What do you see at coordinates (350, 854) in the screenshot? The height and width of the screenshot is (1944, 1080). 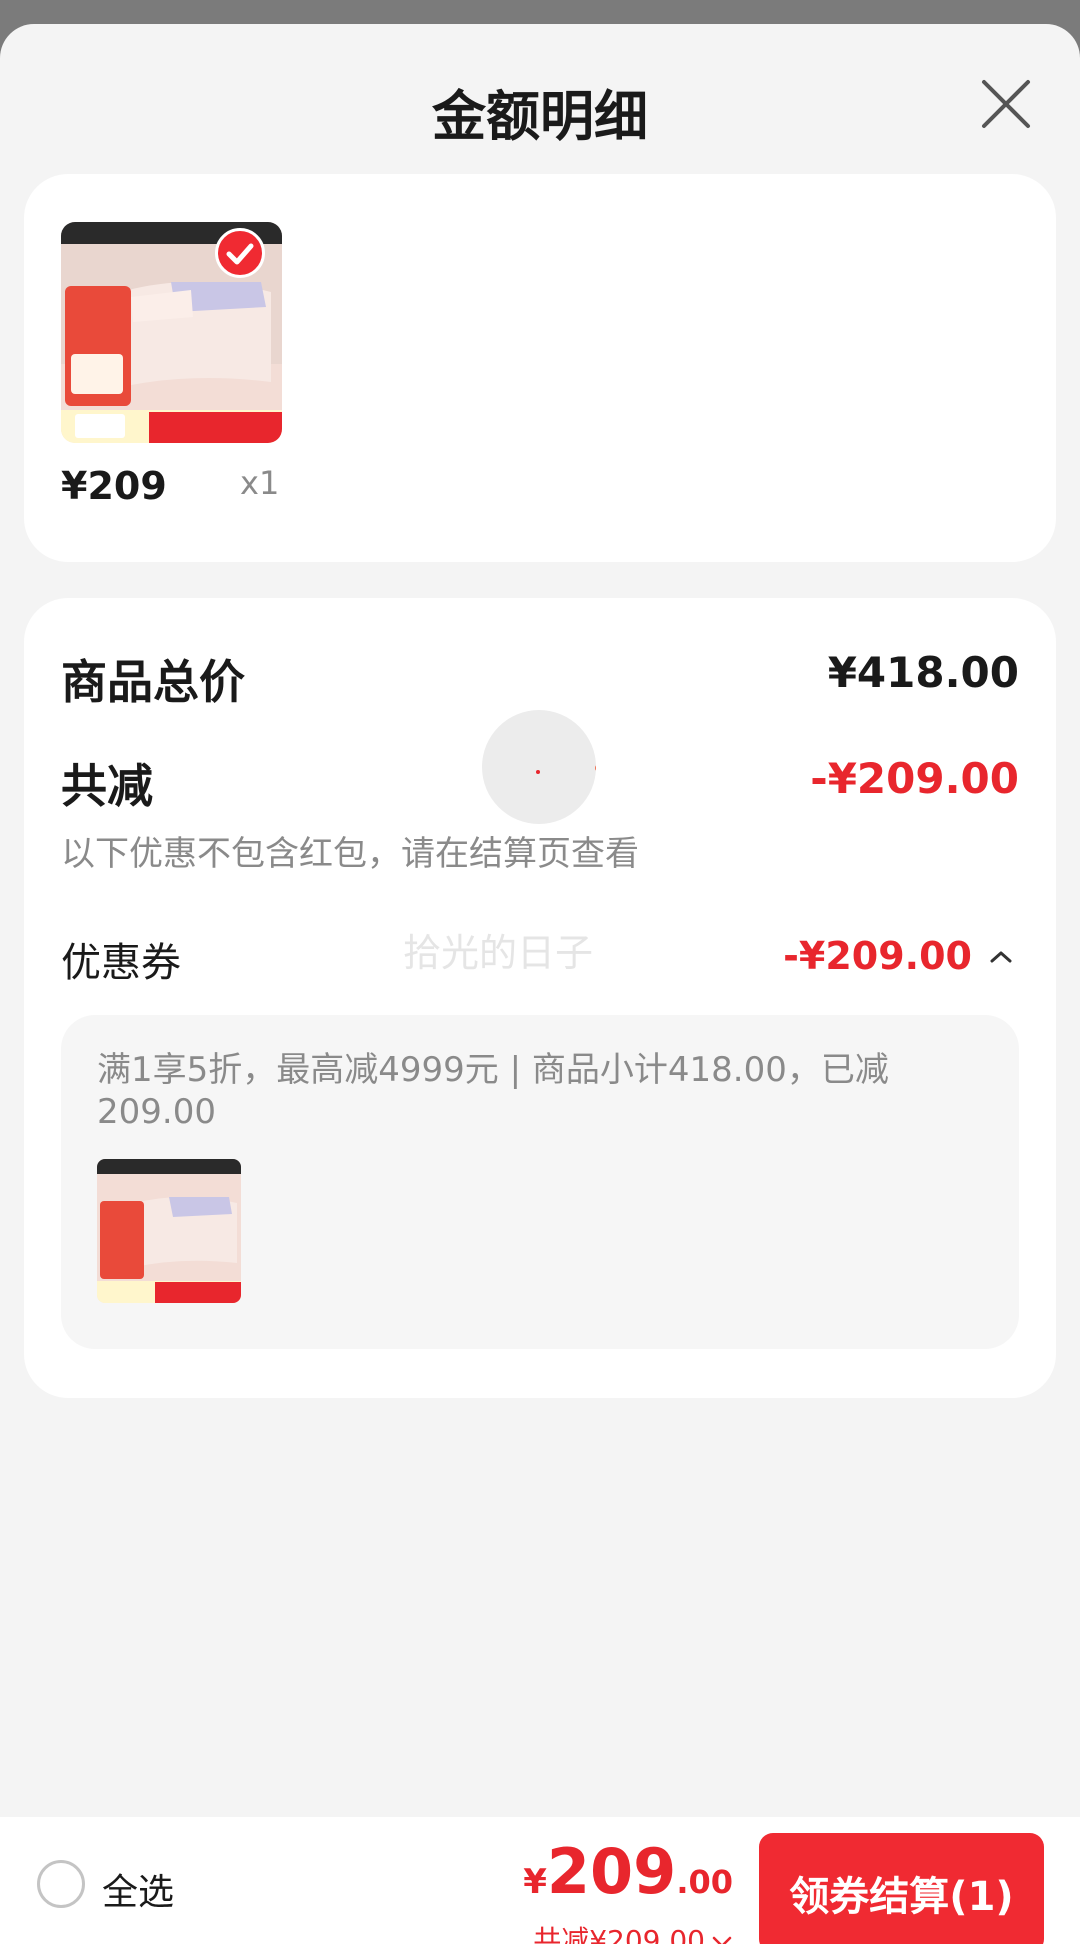 I see `discount-note: 以下优惠不包含红包，请在结算页查看` at bounding box center [350, 854].